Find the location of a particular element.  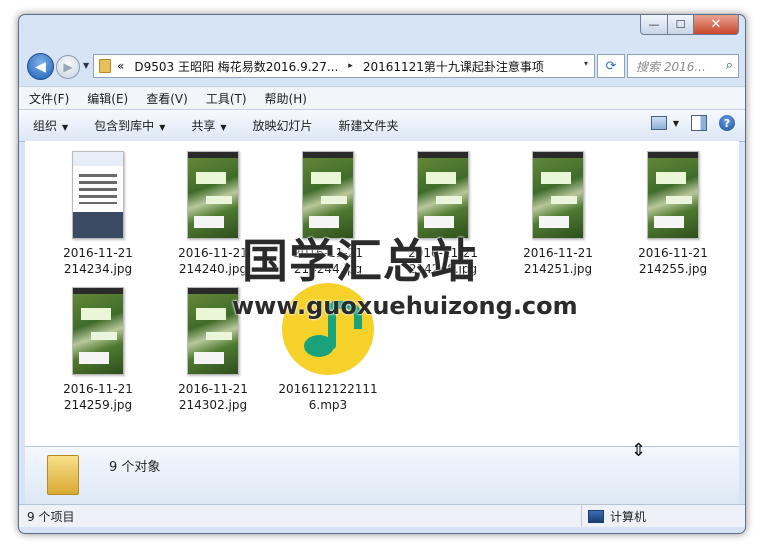

file-name: 2016112122111 6.mp3 is located at coordinates (328, 397).